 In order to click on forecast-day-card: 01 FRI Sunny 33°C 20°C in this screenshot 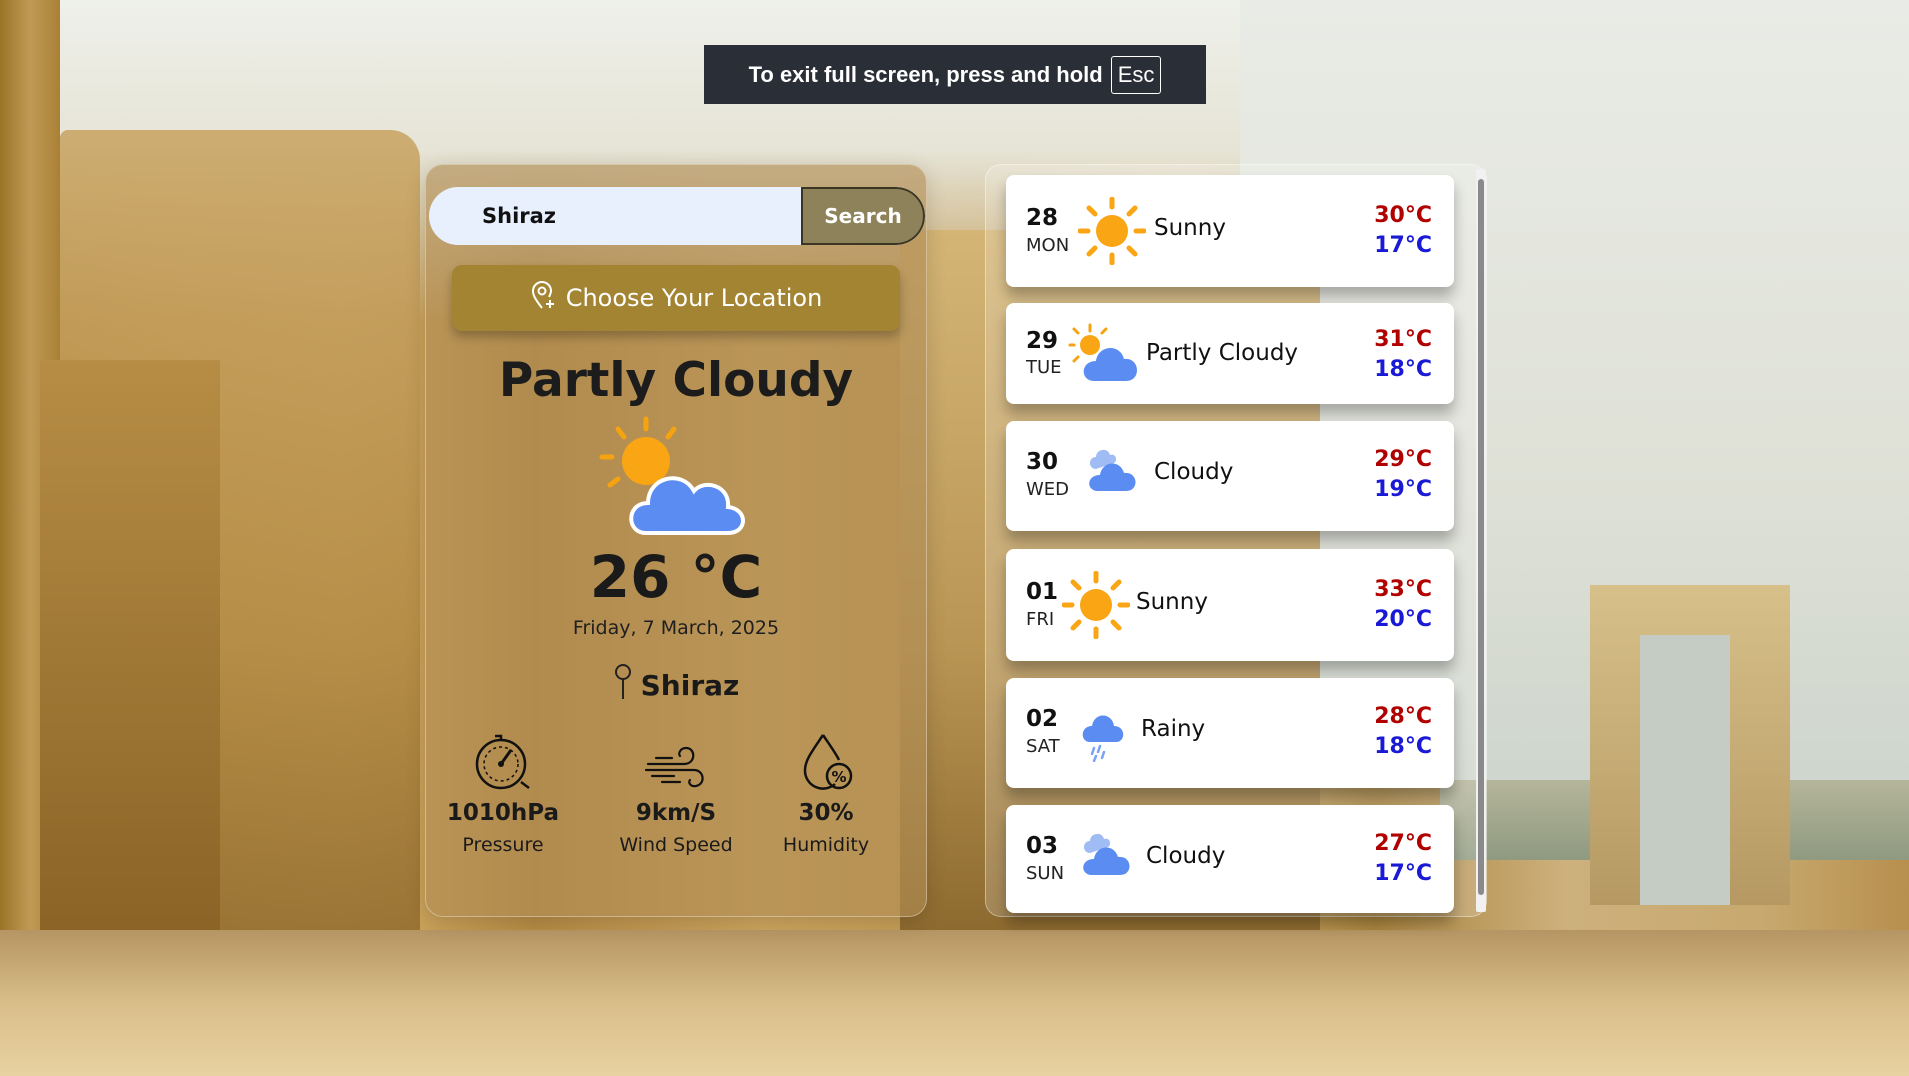, I will do `click(1230, 605)`.